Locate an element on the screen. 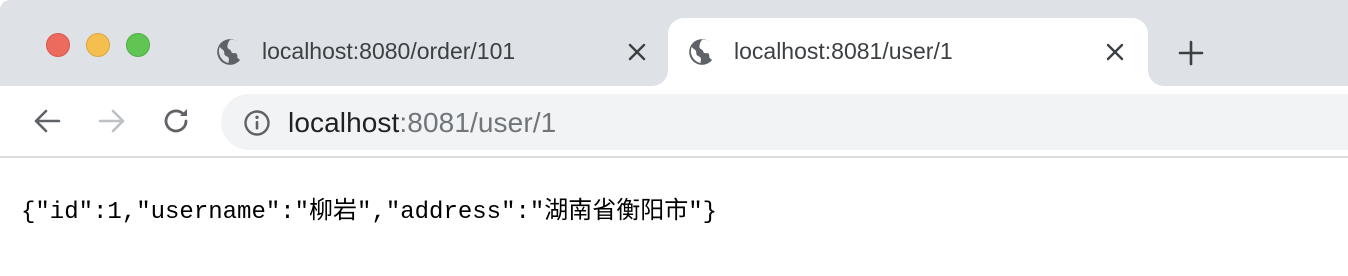  url-path: :8081/user/1 is located at coordinates (478, 122).